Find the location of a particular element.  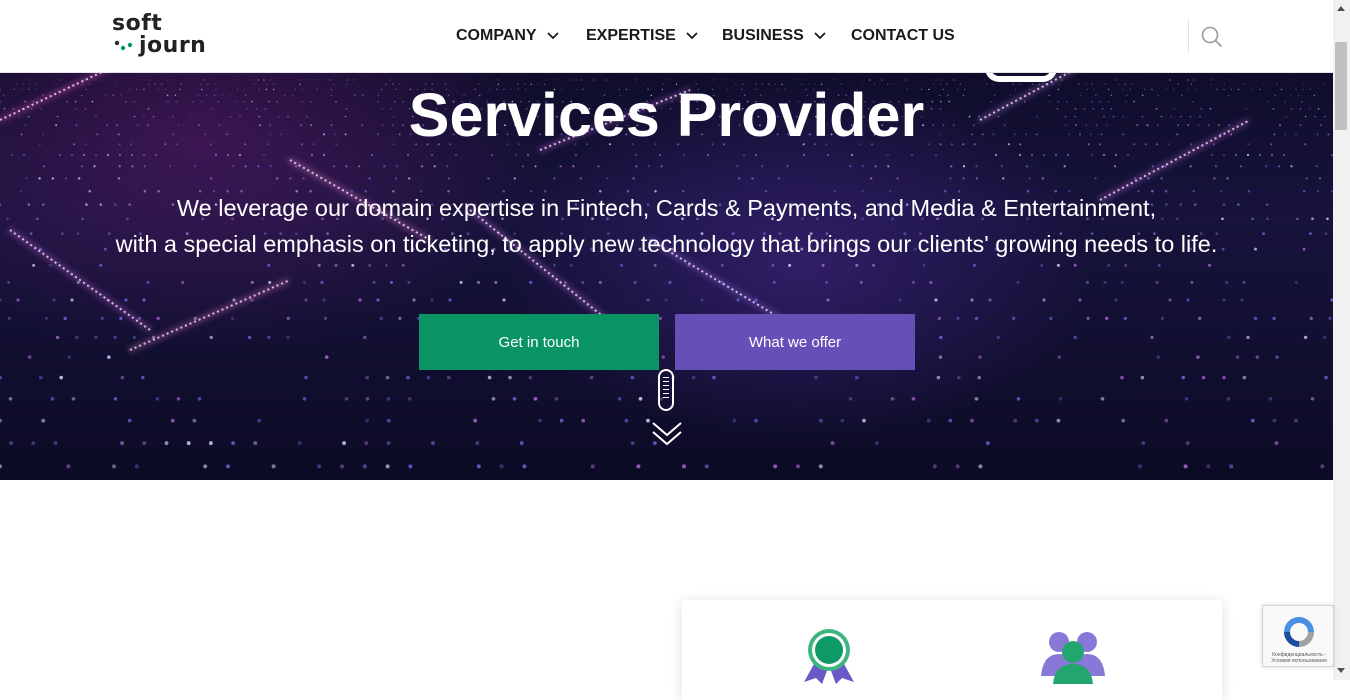

recaptcha-terms-link: Условия использования is located at coordinates (1299, 661).